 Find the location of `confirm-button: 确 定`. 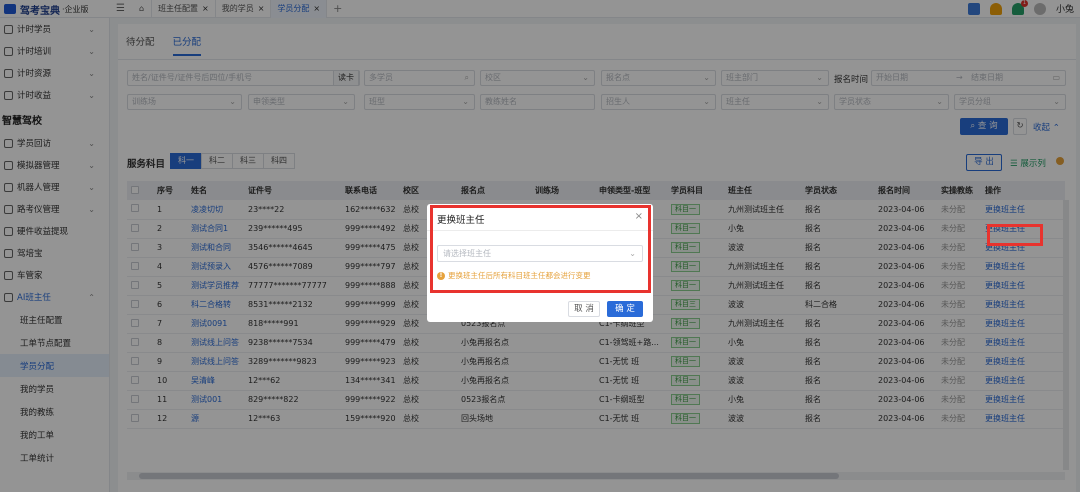

confirm-button: 确 定 is located at coordinates (625, 309).